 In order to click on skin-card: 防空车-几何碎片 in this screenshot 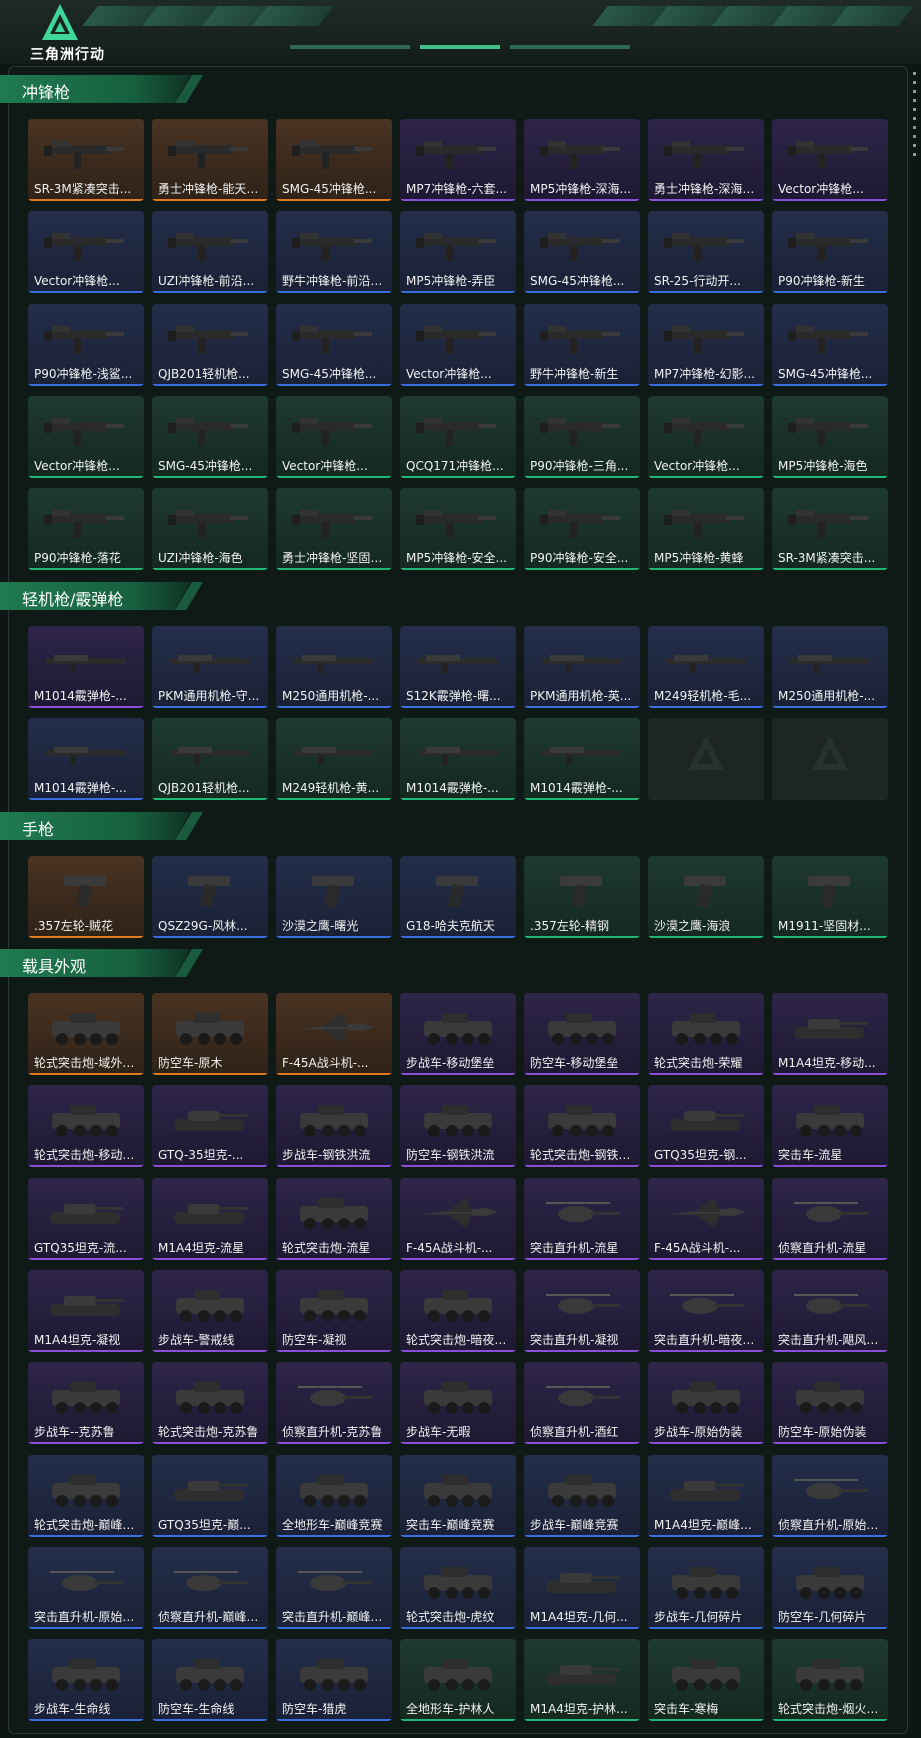, I will do `click(830, 1588)`.